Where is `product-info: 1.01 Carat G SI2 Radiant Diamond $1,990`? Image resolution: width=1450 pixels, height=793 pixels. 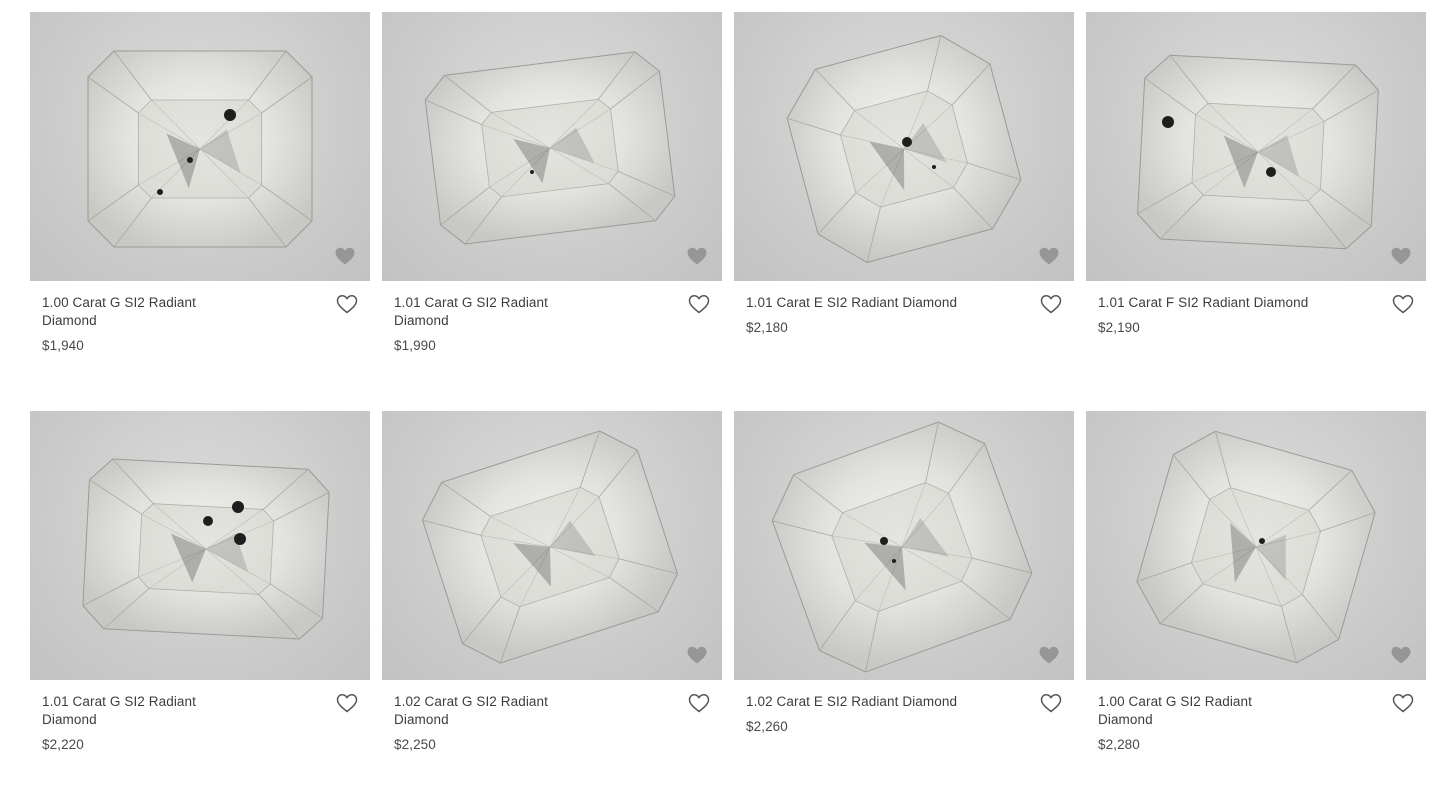
product-info: 1.01 Carat G SI2 Radiant Diamond $1,990 is located at coordinates (552, 337).